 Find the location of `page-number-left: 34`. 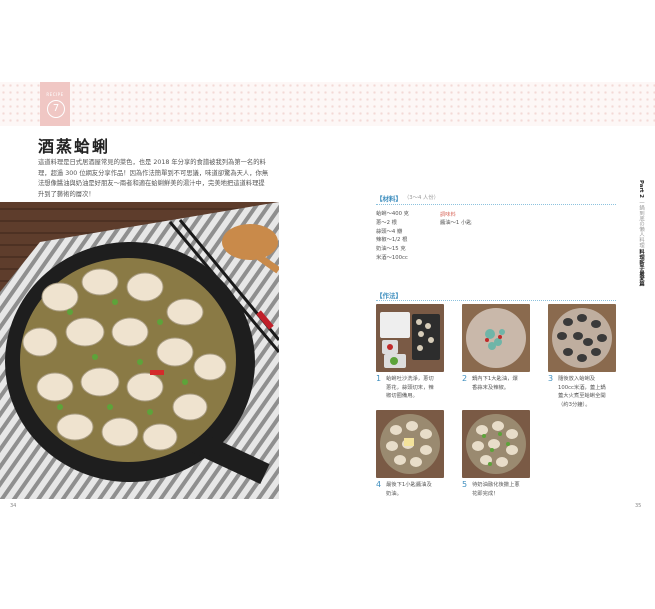

page-number-left: 34 is located at coordinates (13, 506).